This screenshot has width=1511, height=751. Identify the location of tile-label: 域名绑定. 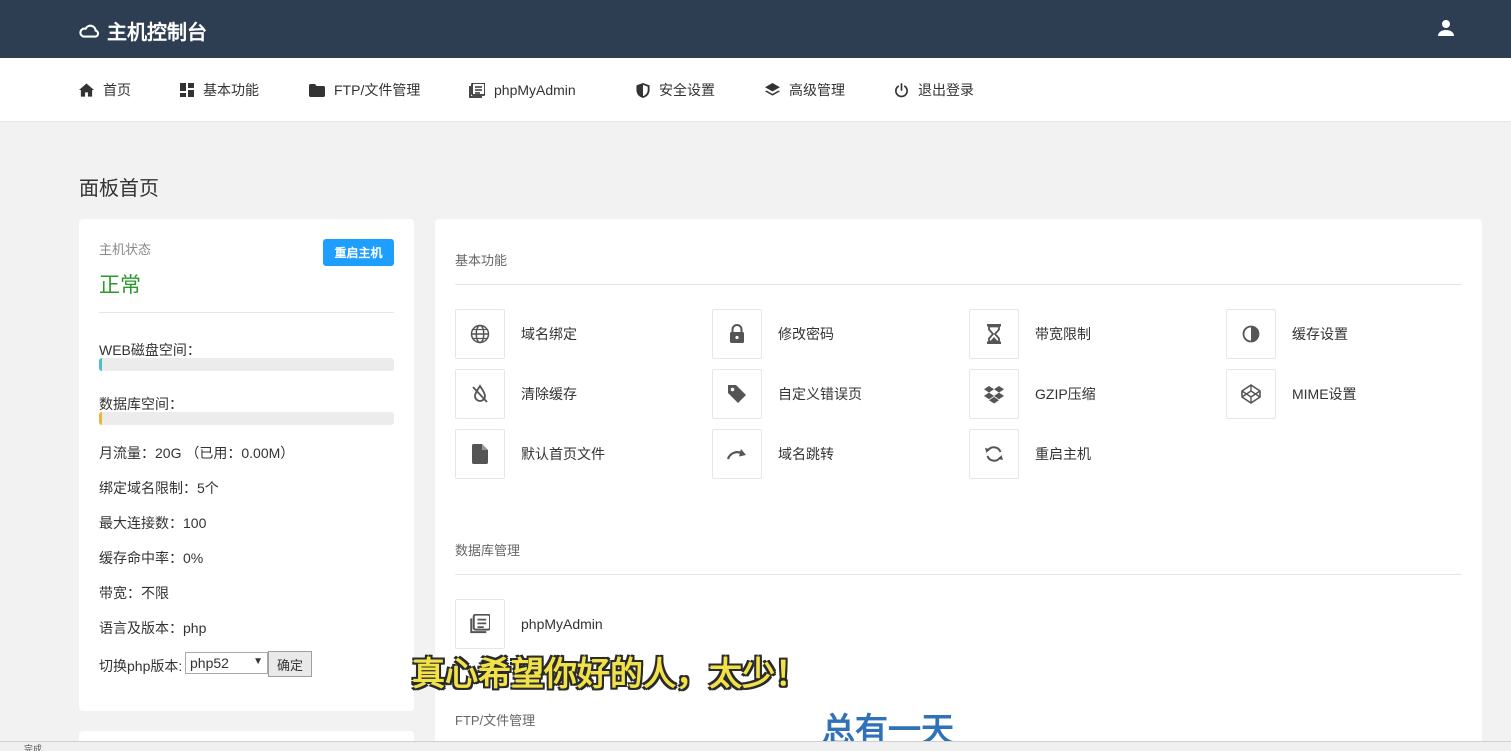
(549, 334).